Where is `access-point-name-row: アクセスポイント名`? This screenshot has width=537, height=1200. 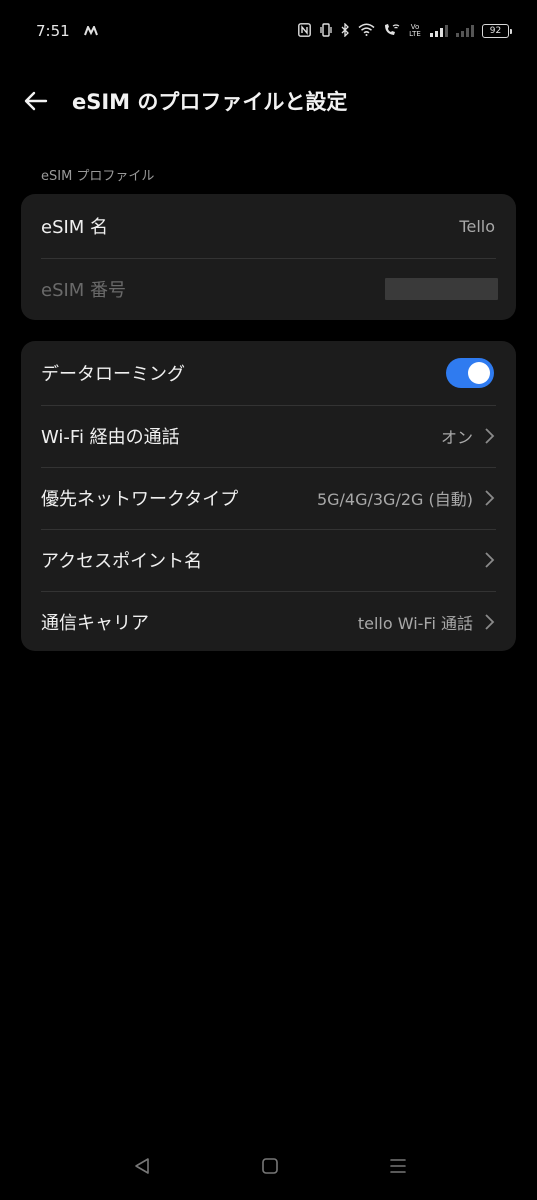 access-point-name-row: アクセスポイント名 is located at coordinates (268, 560).